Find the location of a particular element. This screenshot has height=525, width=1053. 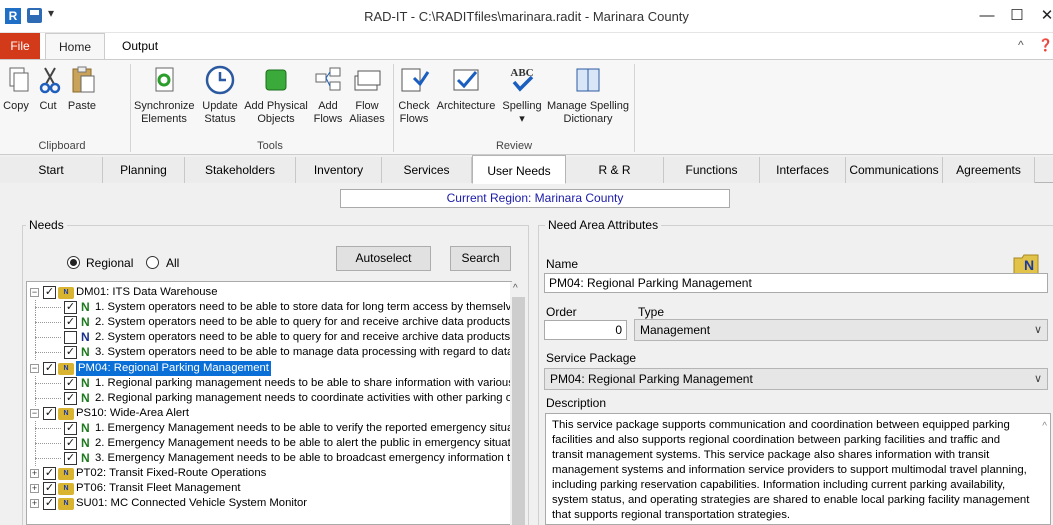

paste-button: Paste is located at coordinates (82, 88).